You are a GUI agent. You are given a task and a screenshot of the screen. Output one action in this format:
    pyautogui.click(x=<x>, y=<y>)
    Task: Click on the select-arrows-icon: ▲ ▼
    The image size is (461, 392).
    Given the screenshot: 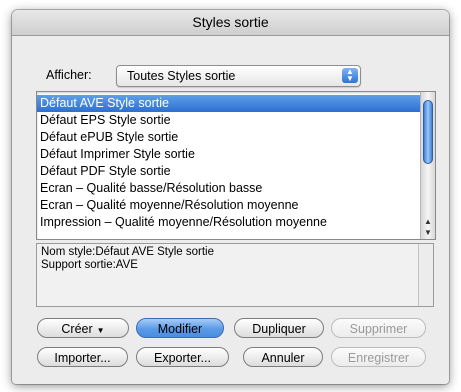 What is the action you would take?
    pyautogui.click(x=350, y=75)
    